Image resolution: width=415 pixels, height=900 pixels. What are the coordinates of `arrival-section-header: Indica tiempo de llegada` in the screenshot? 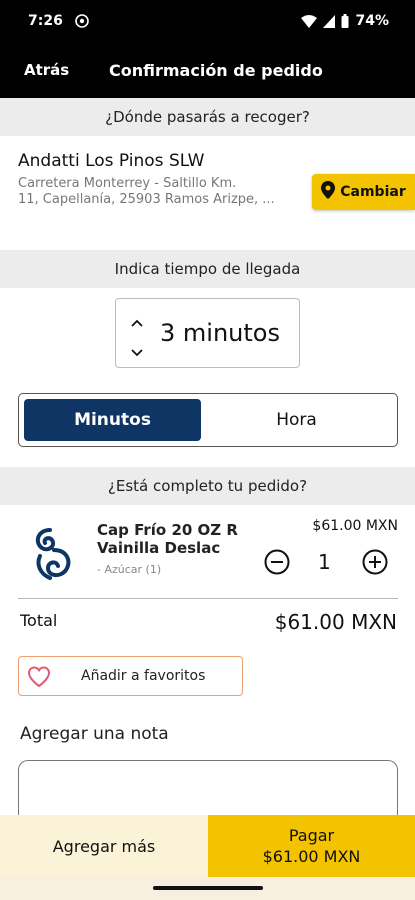 It's located at (207, 269).